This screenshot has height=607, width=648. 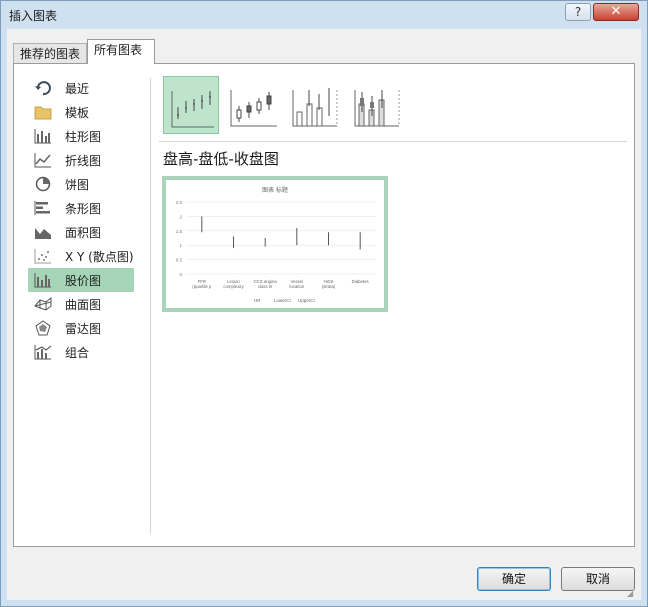 I want to click on x-category-label: Vessel location, so click(x=296, y=284).